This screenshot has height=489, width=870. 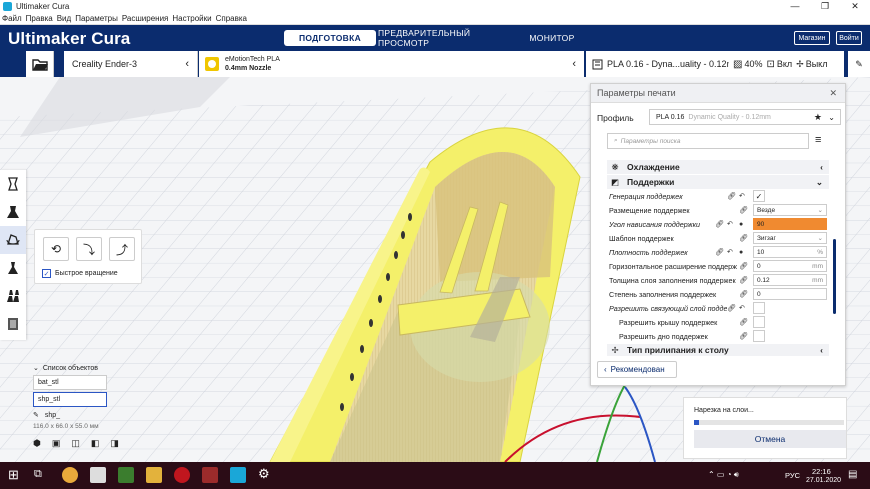 I want to click on support-bottom-checkbox, so click(x=759, y=336).